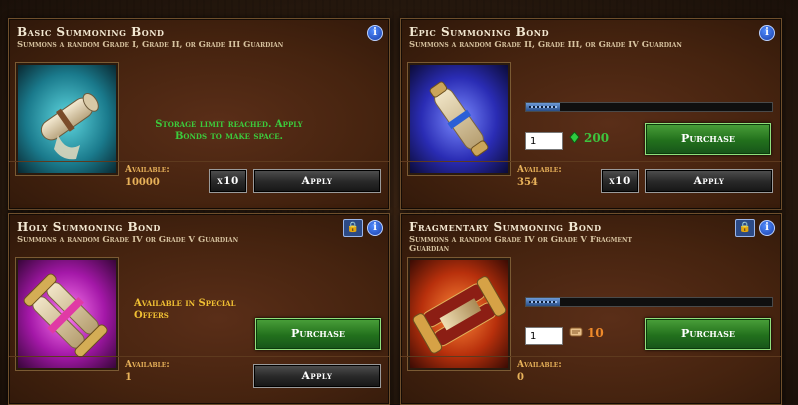 The height and width of the screenshot is (405, 798). What do you see at coordinates (128, 377) in the screenshot?
I see `available-count: 1` at bounding box center [128, 377].